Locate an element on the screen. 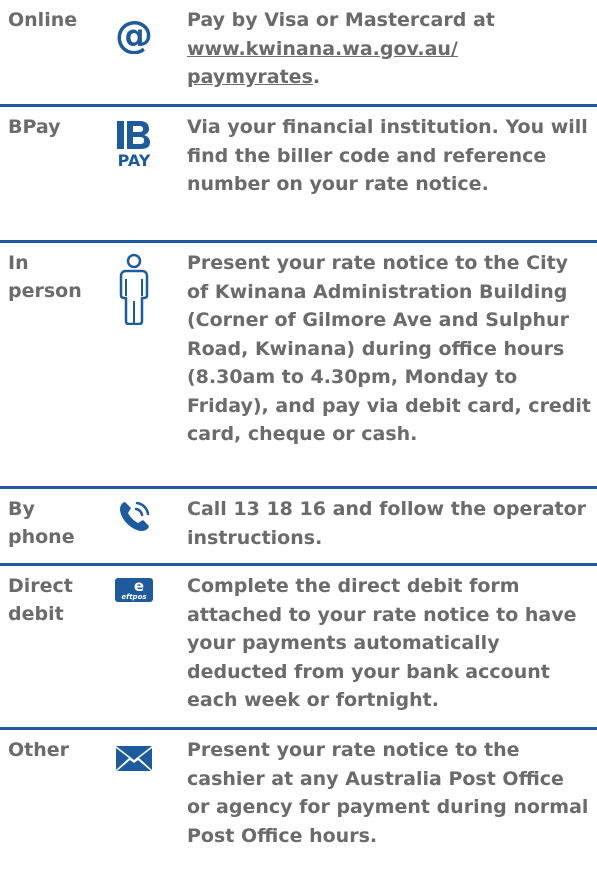 This screenshot has height=869, width=597. method-label-by-phone: By phone is located at coordinates (41, 523).